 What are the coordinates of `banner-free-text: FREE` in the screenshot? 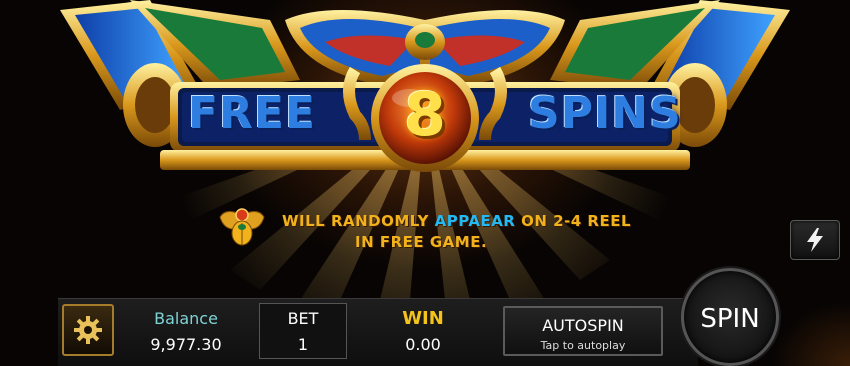 It's located at (252, 113).